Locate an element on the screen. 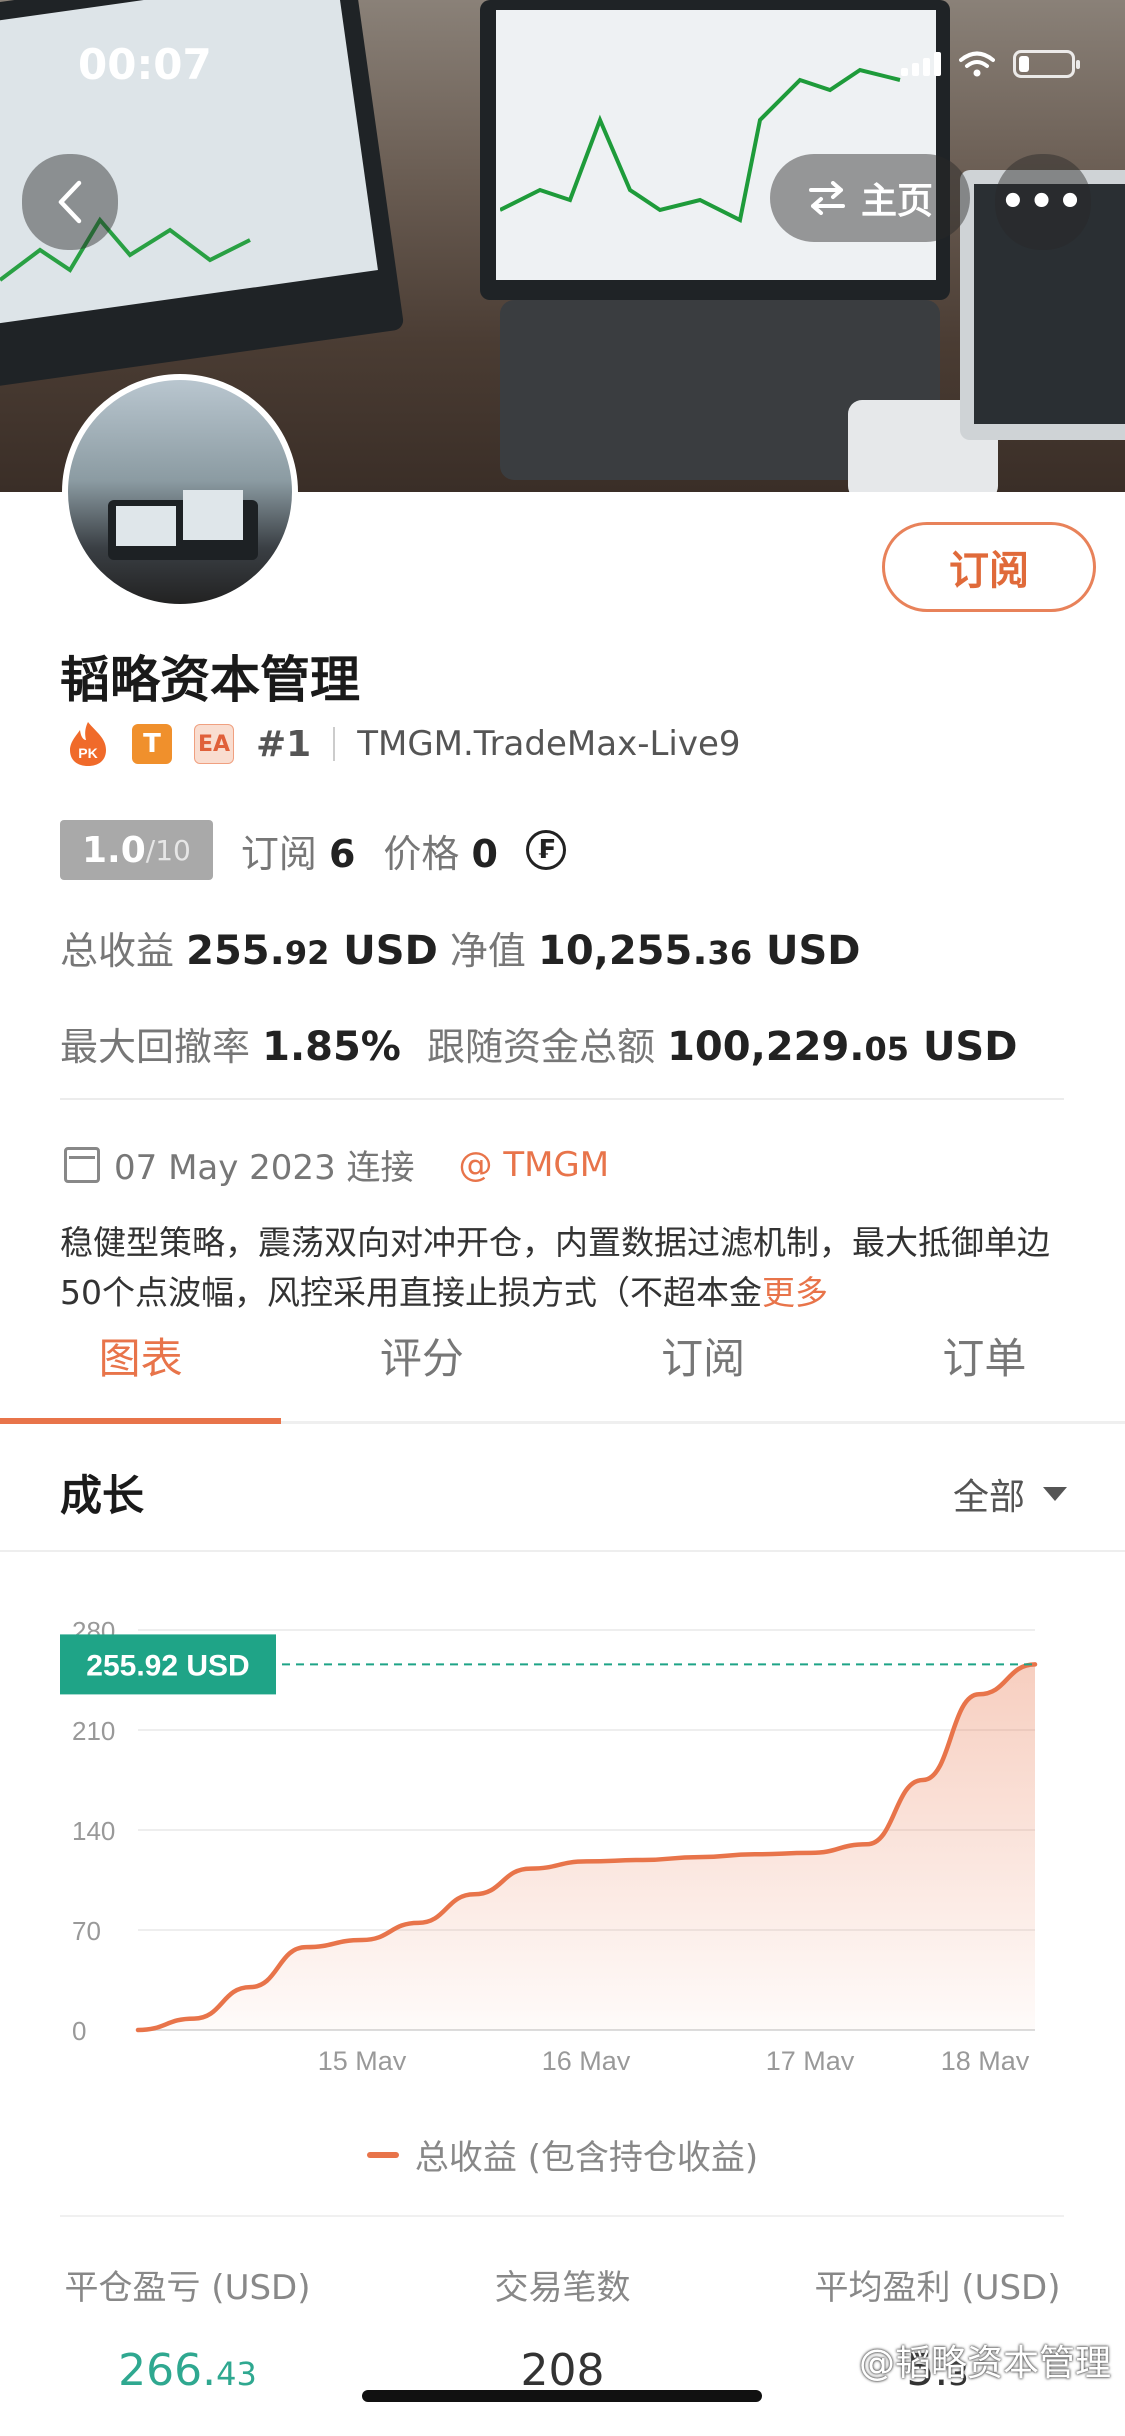 The image size is (1125, 2436). avatar is located at coordinates (180, 492).